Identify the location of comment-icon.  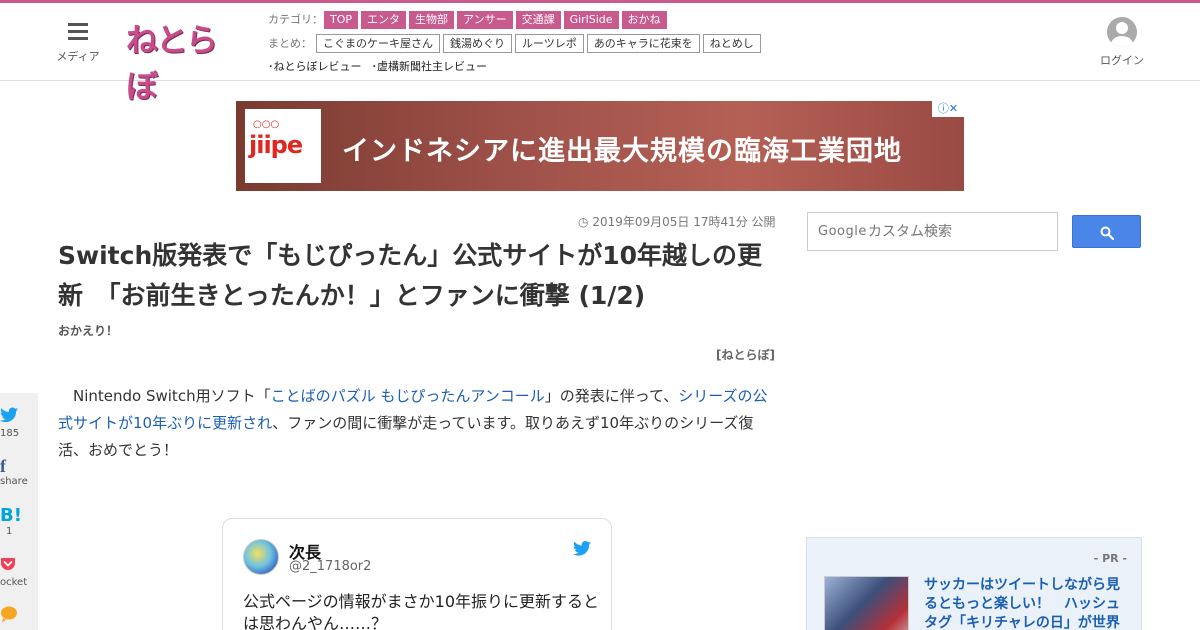
(19, 616).